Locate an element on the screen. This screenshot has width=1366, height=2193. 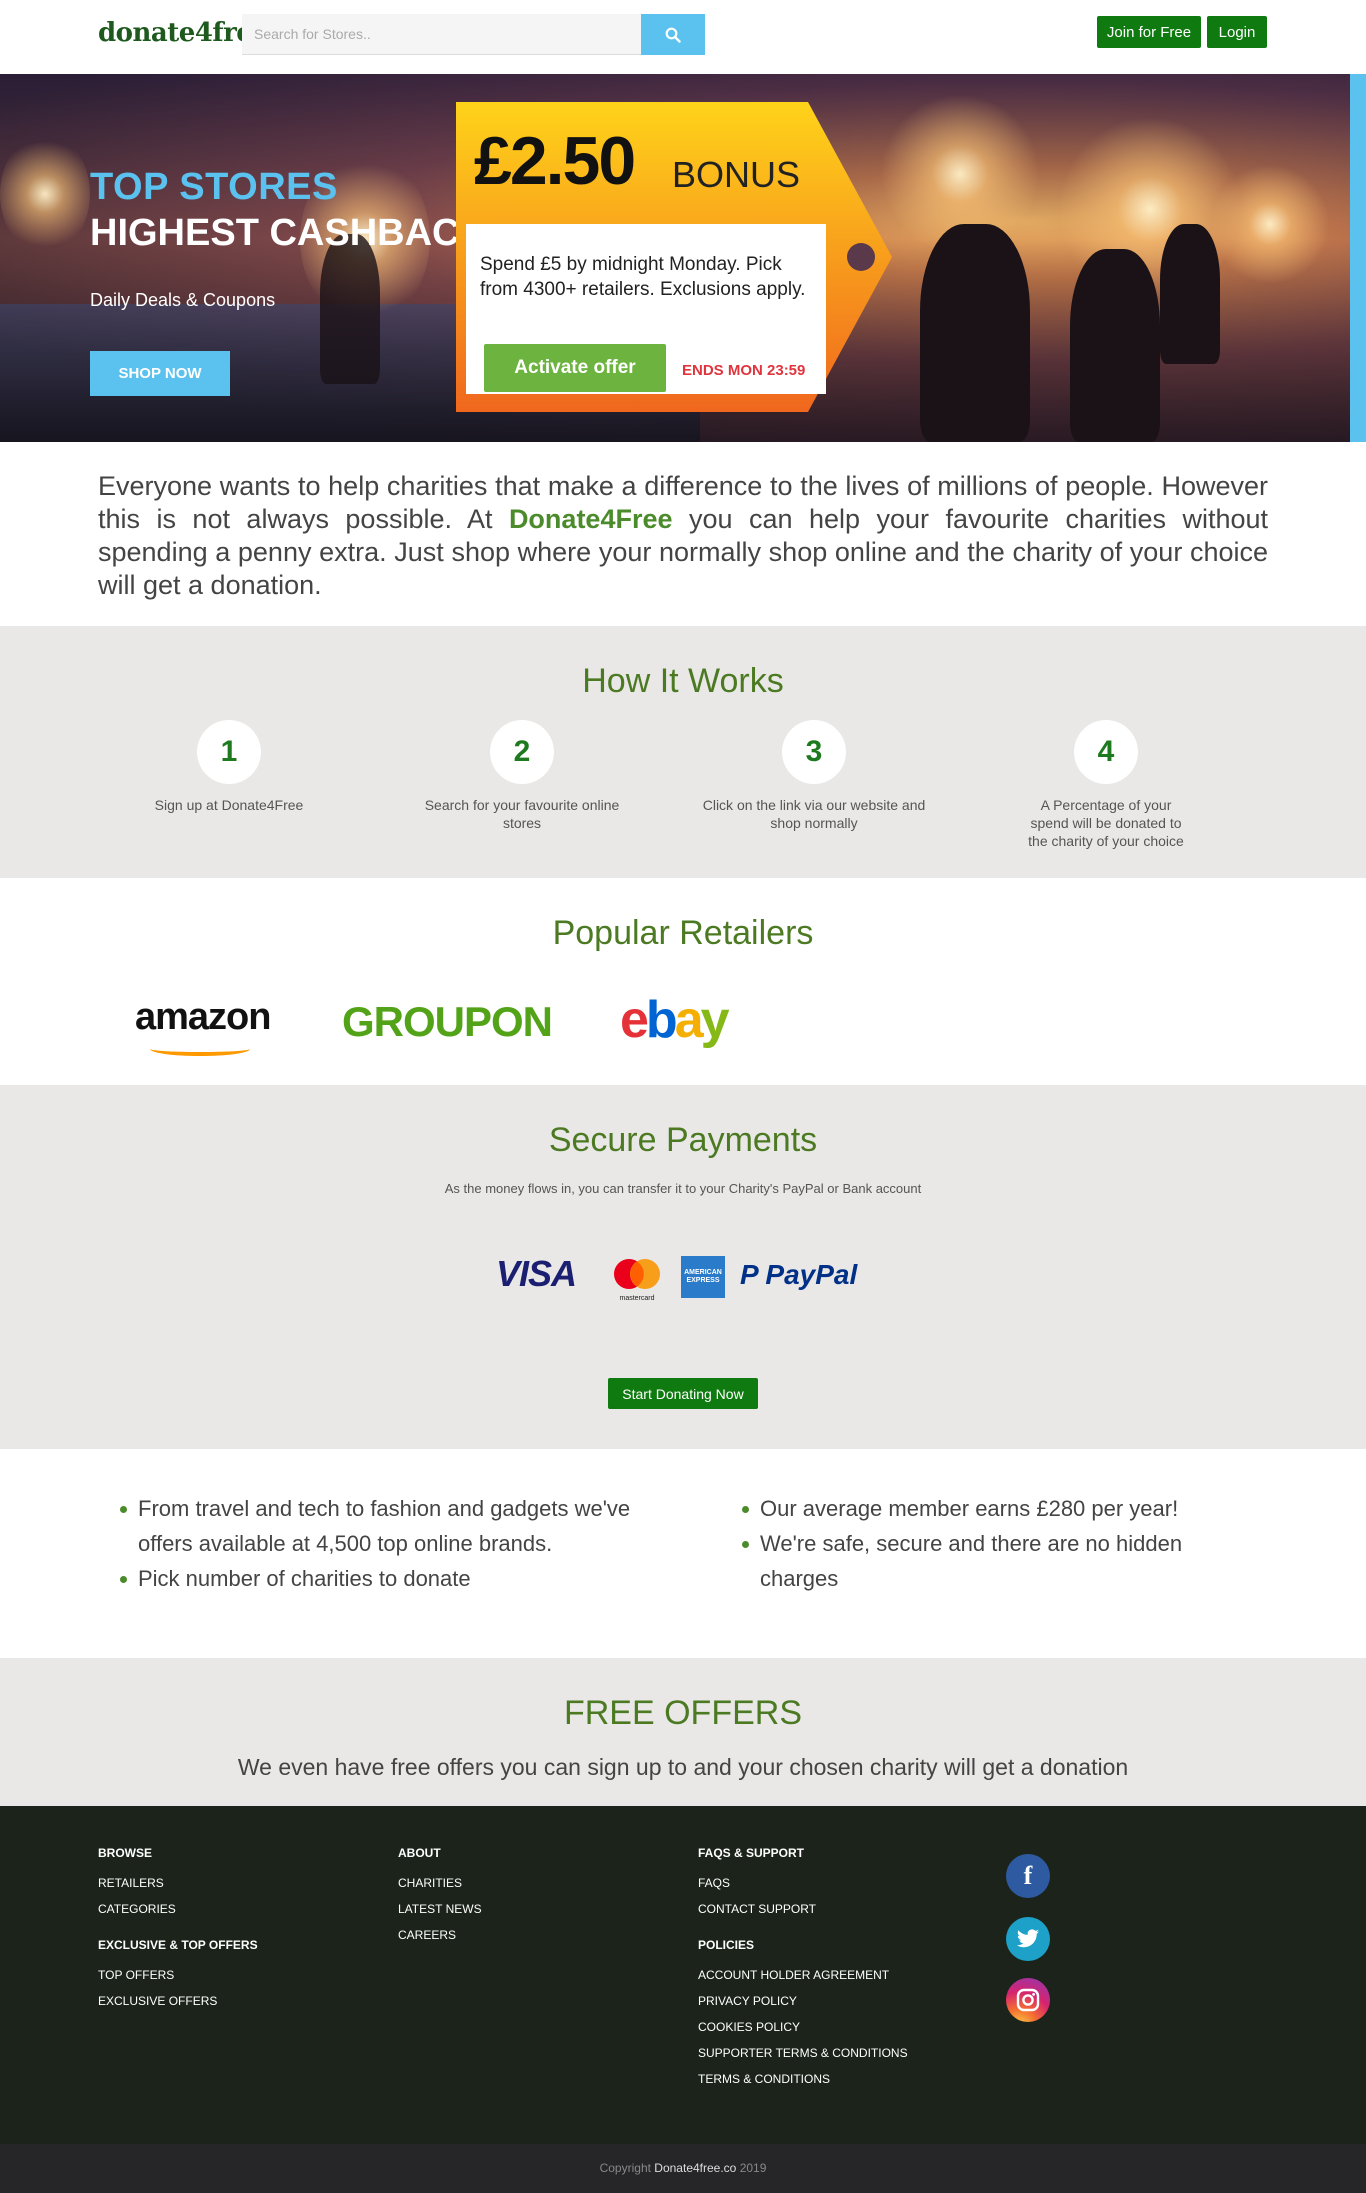
start-donating-button: Start Donating Now is located at coordinates (683, 1393).